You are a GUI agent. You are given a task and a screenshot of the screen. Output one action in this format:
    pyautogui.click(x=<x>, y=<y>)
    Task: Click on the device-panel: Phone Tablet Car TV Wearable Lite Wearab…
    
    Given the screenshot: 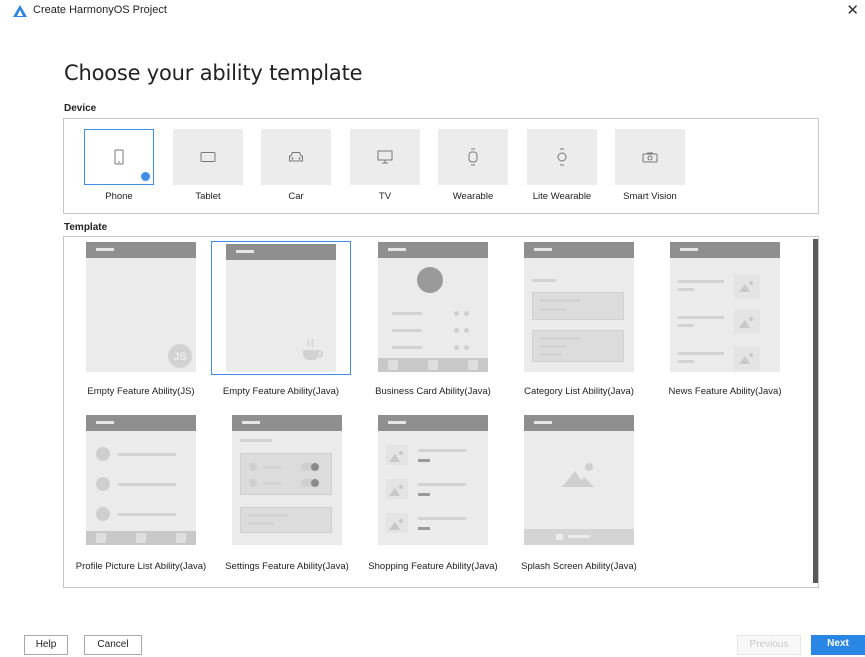 What is the action you would take?
    pyautogui.click(x=441, y=166)
    